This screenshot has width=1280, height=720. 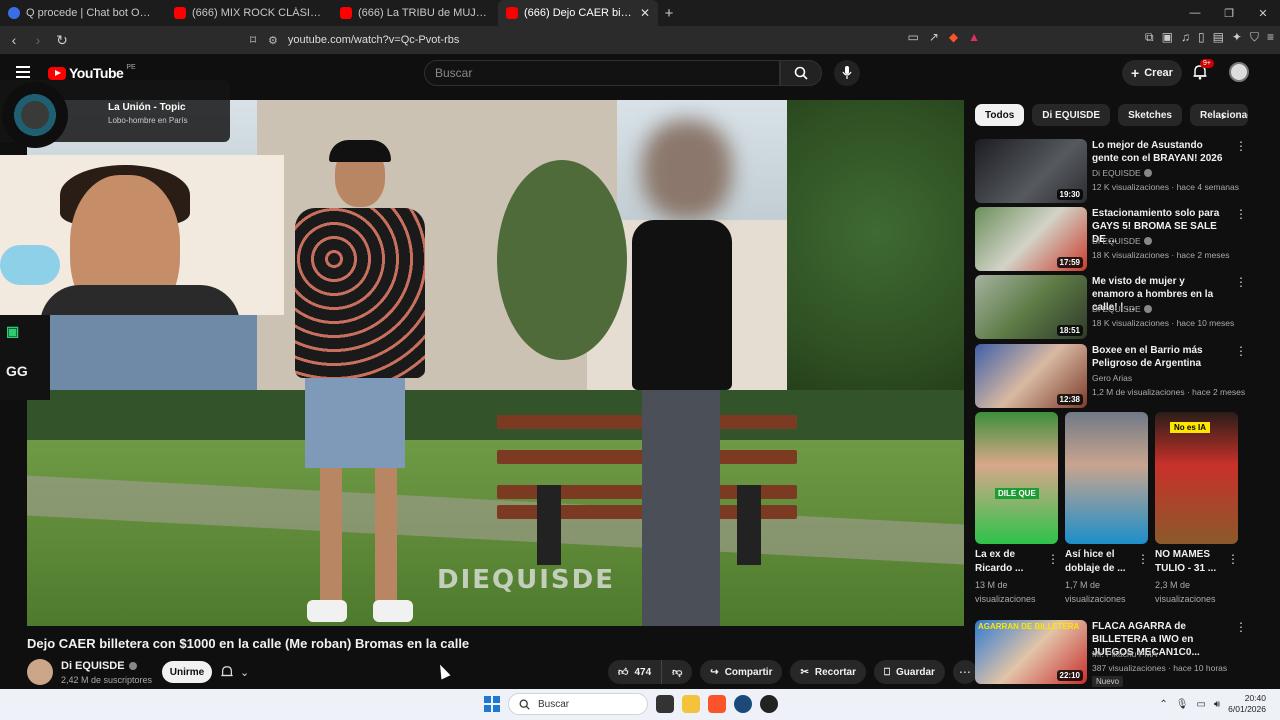 What do you see at coordinates (1254, 37) in the screenshot?
I see `vpn-icon: ⛉` at bounding box center [1254, 37].